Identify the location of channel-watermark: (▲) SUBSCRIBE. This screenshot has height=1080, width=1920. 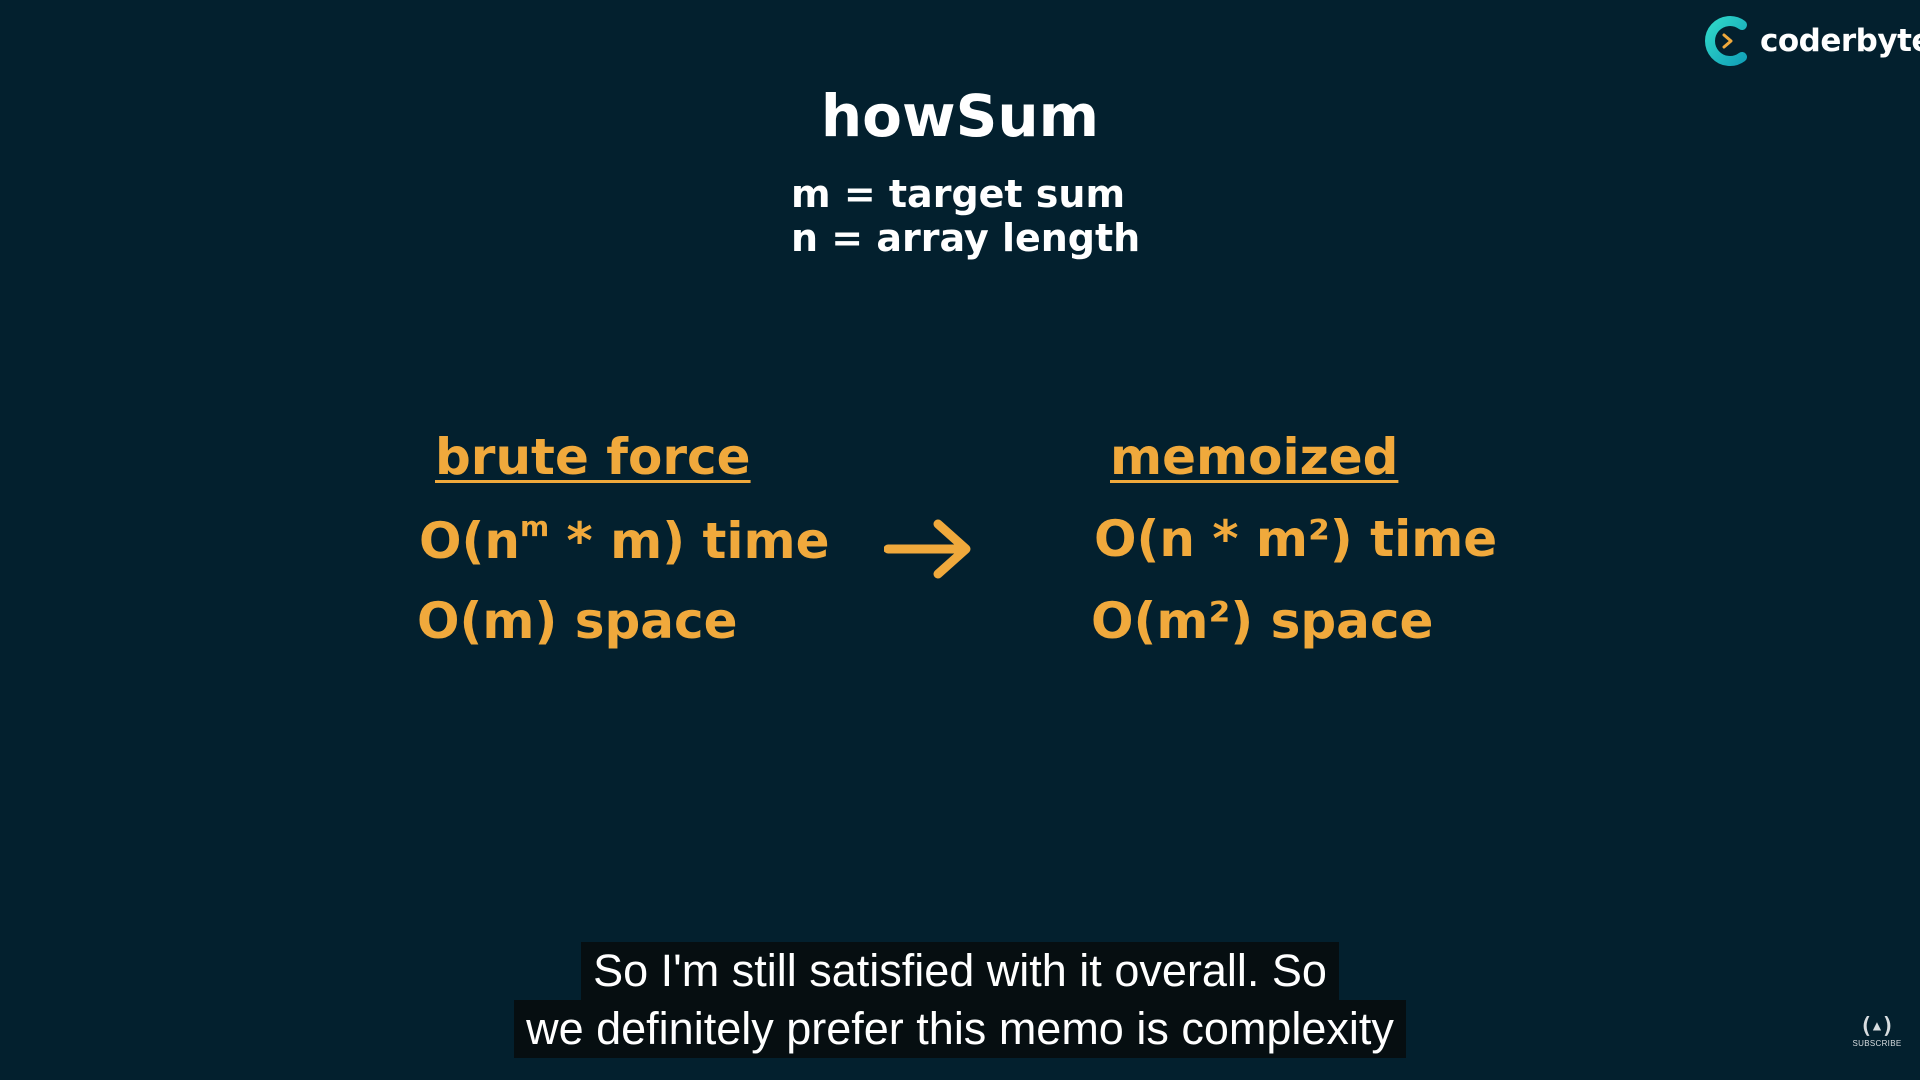
(1877, 1034).